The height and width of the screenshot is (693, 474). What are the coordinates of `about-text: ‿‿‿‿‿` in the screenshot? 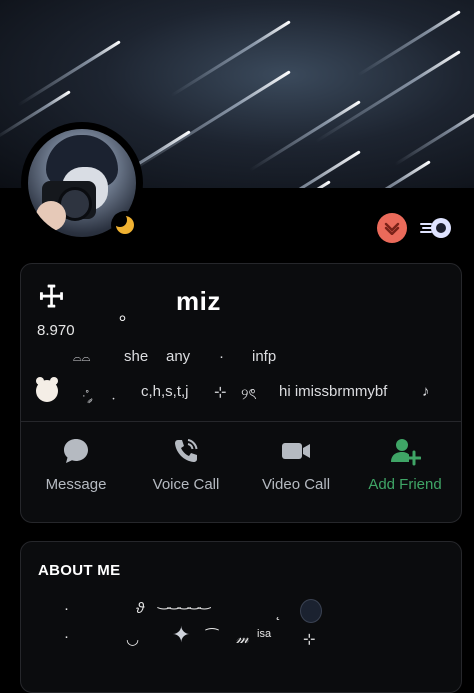 It's located at (184, 601).